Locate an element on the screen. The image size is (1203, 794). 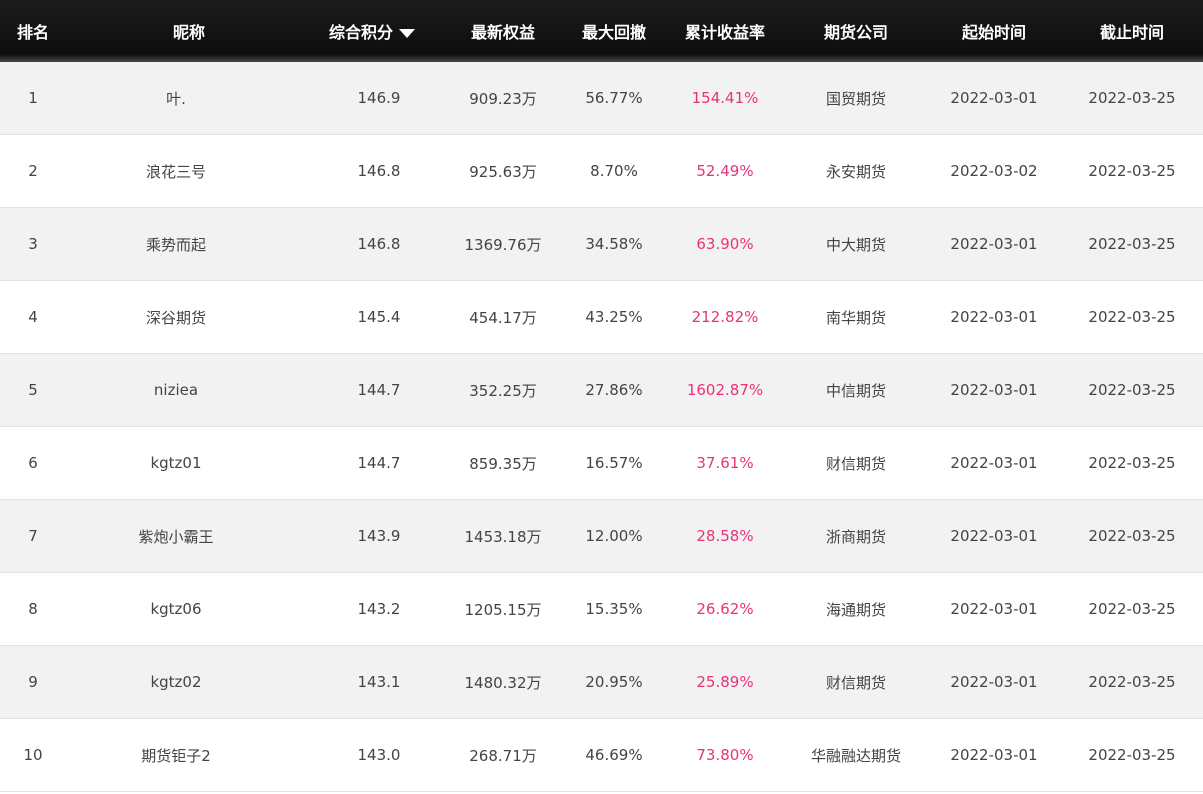
company-cell: 浙商期货 is located at coordinates (855, 536).